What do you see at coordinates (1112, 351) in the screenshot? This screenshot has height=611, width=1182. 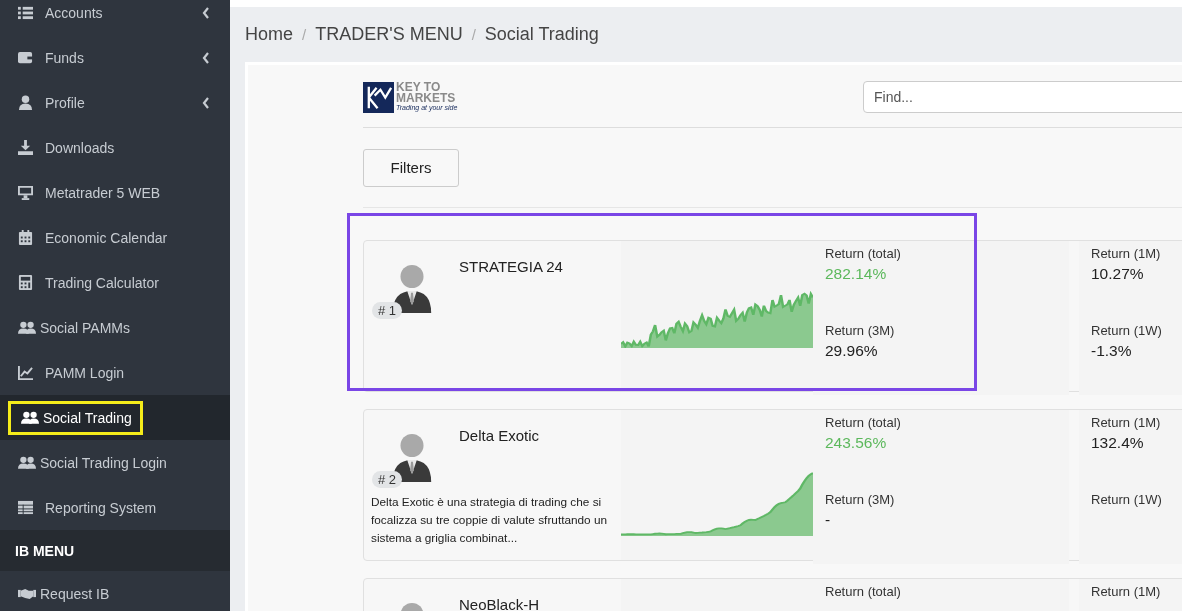 I see `stat-value: -1.3%` at bounding box center [1112, 351].